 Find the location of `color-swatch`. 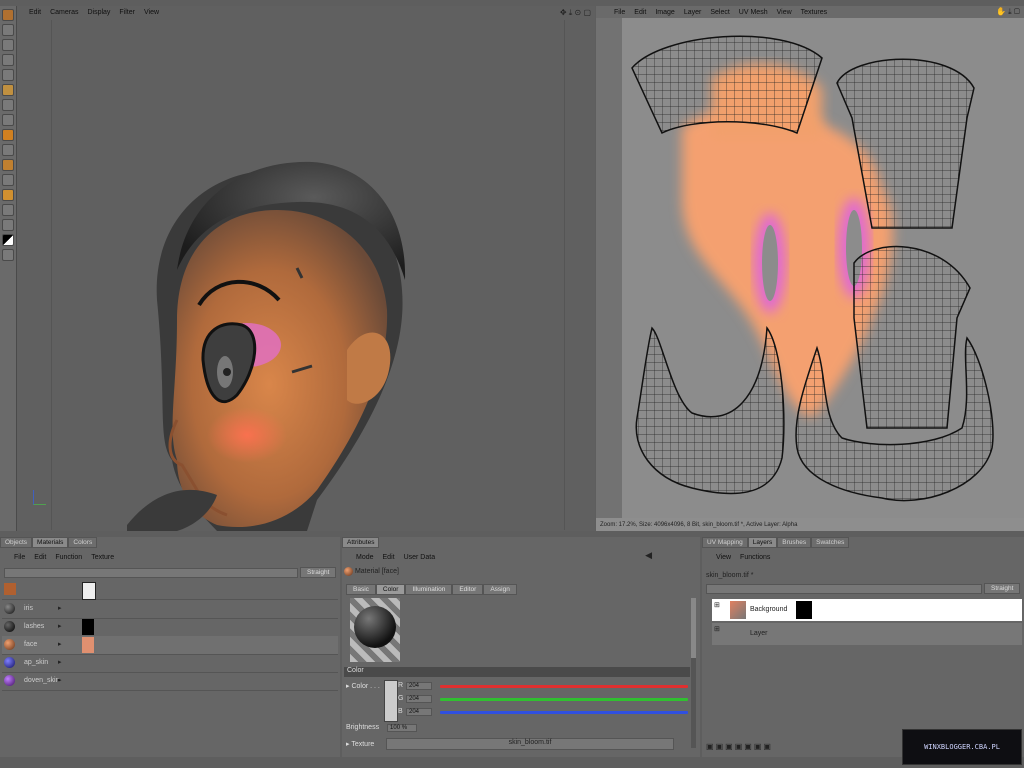

color-swatch is located at coordinates (391, 701).